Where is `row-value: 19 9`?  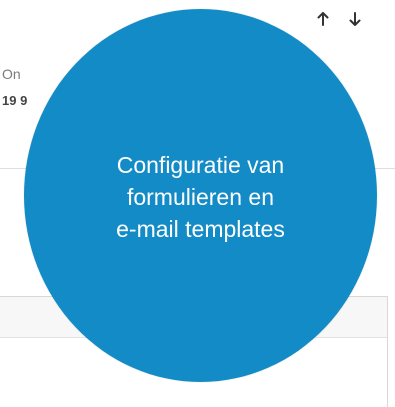
row-value: 19 9 is located at coordinates (15, 100).